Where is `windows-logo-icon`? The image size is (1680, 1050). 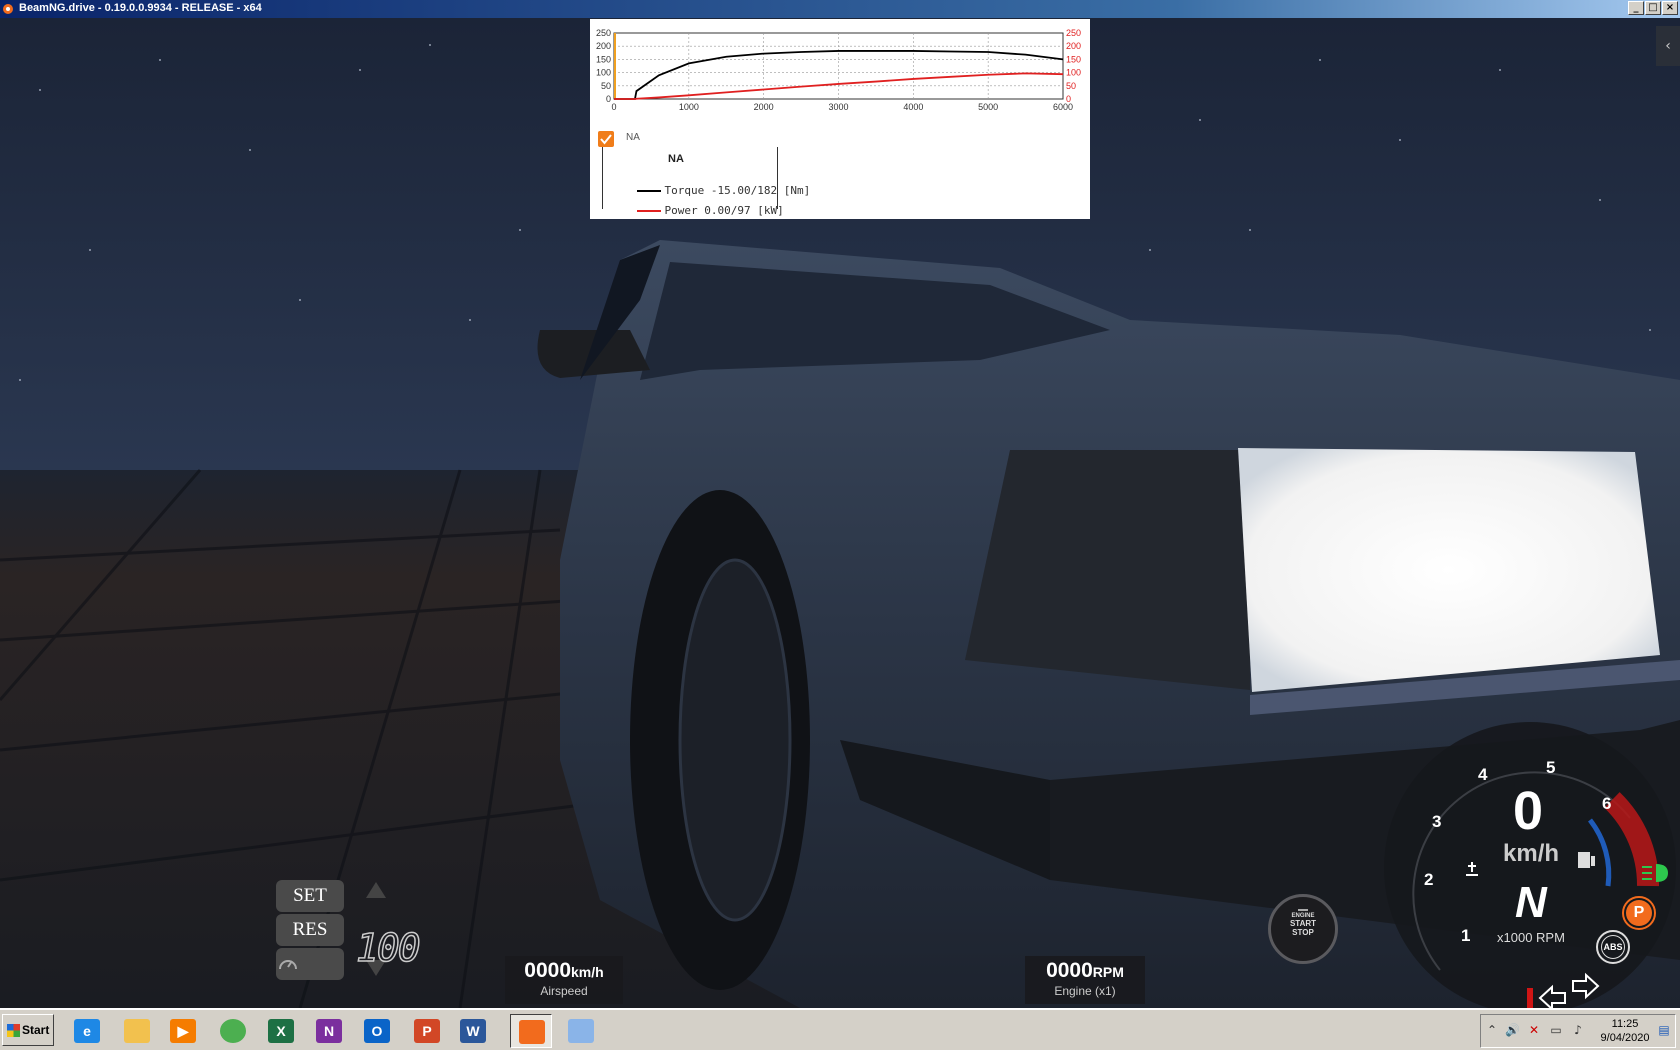 windows-logo-icon is located at coordinates (13, 1030).